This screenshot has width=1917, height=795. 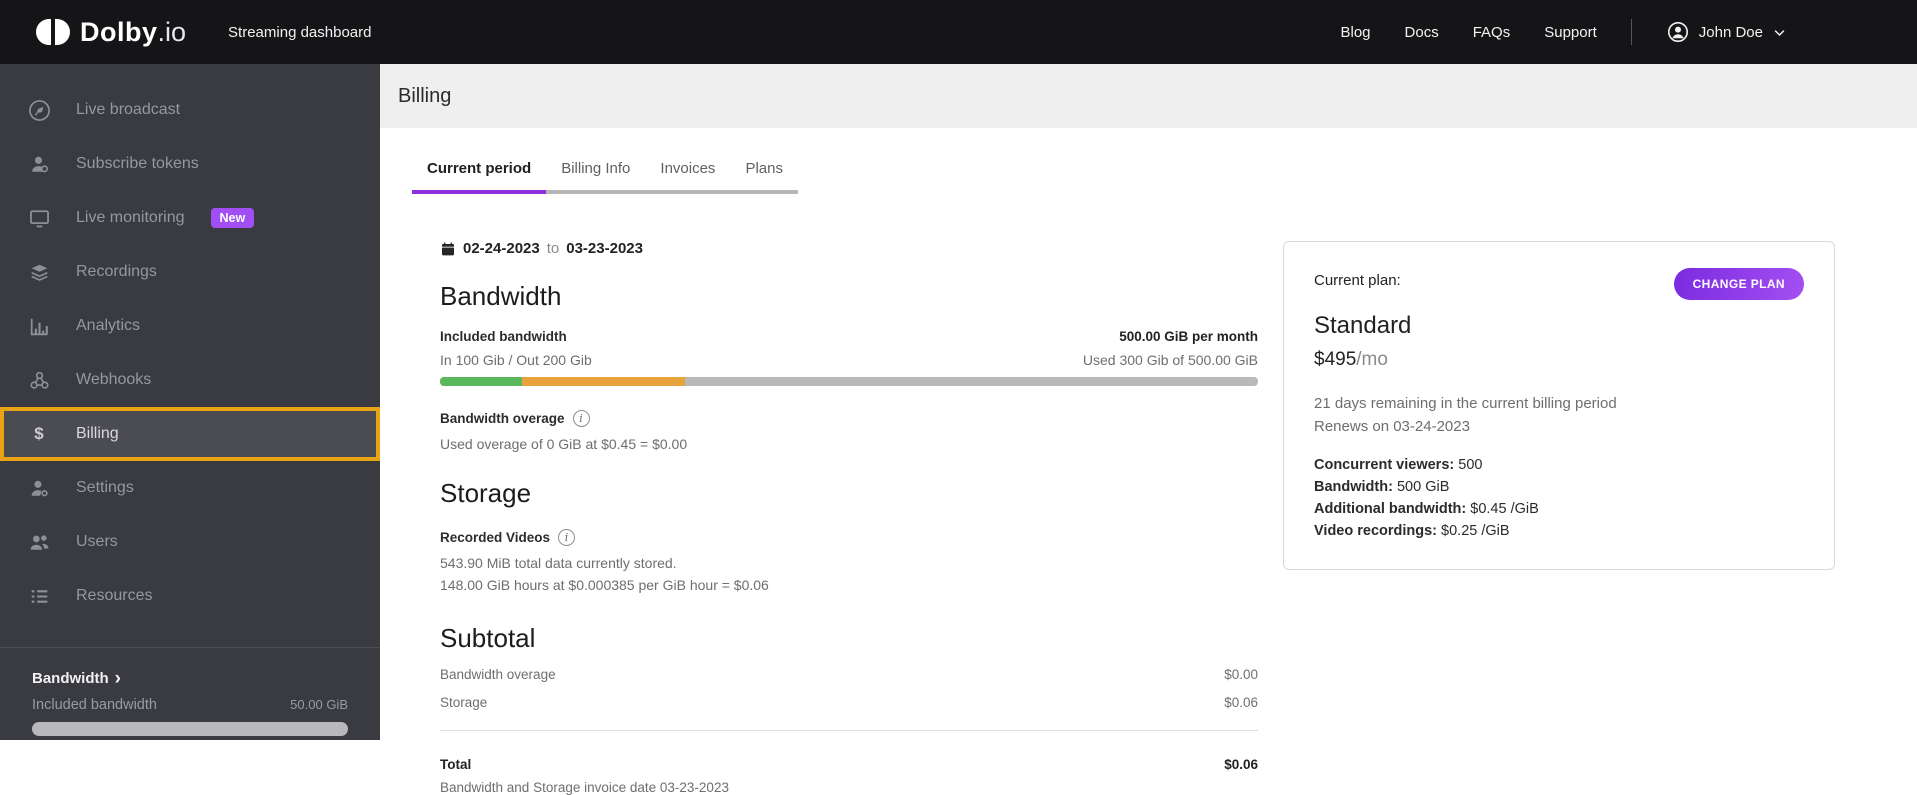 What do you see at coordinates (849, 730) in the screenshot?
I see `total-divider` at bounding box center [849, 730].